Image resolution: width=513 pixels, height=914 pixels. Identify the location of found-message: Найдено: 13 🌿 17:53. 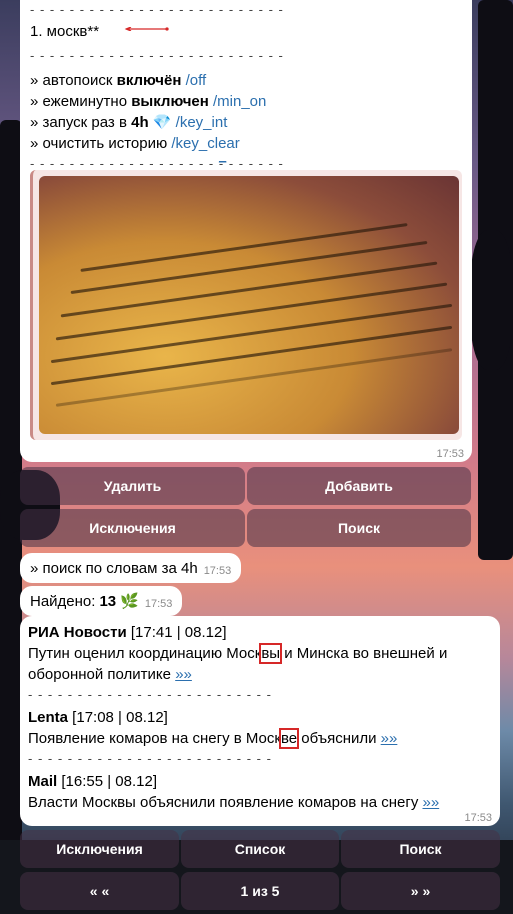
(101, 601).